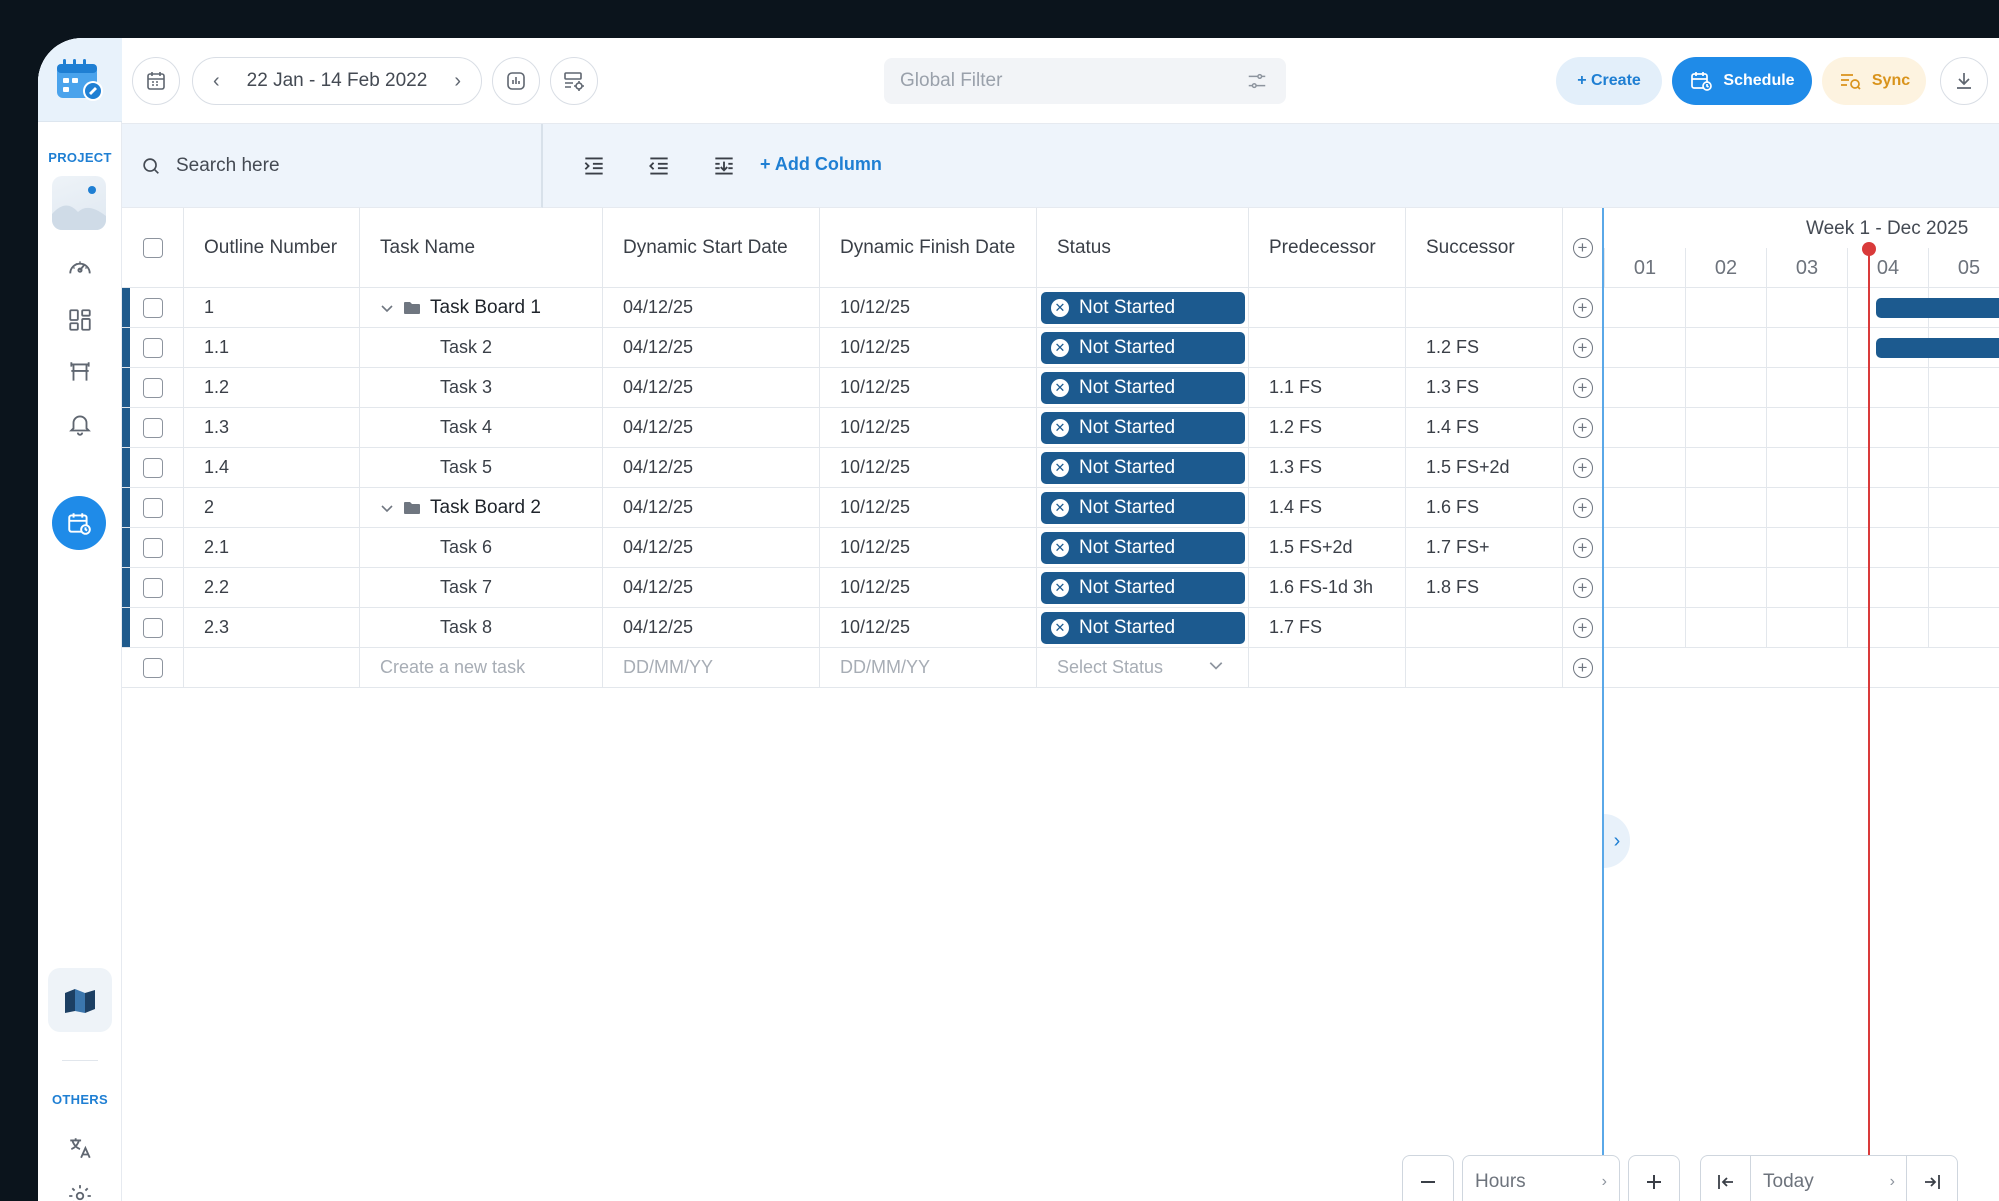 Image resolution: width=1999 pixels, height=1201 pixels. Describe the element at coordinates (1327, 387) in the screenshot. I see `predecessor-cell: 1.1 FS` at that location.